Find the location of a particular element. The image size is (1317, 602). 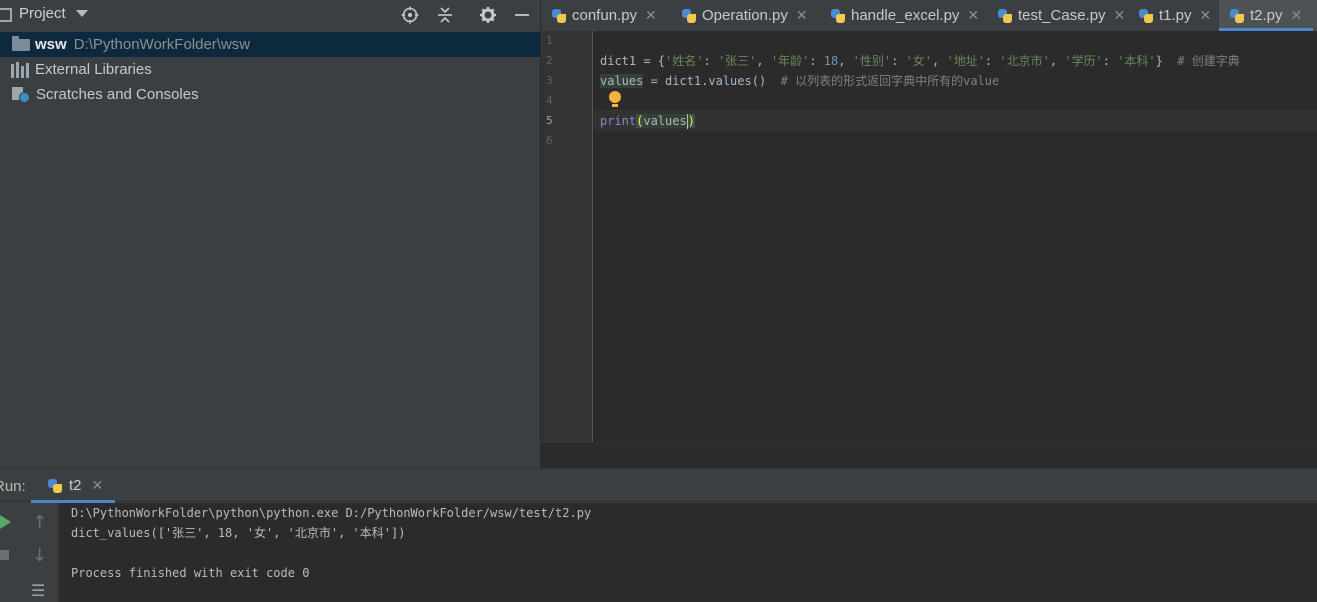

tab-label: handle_excel.py is located at coordinates (905, 15).